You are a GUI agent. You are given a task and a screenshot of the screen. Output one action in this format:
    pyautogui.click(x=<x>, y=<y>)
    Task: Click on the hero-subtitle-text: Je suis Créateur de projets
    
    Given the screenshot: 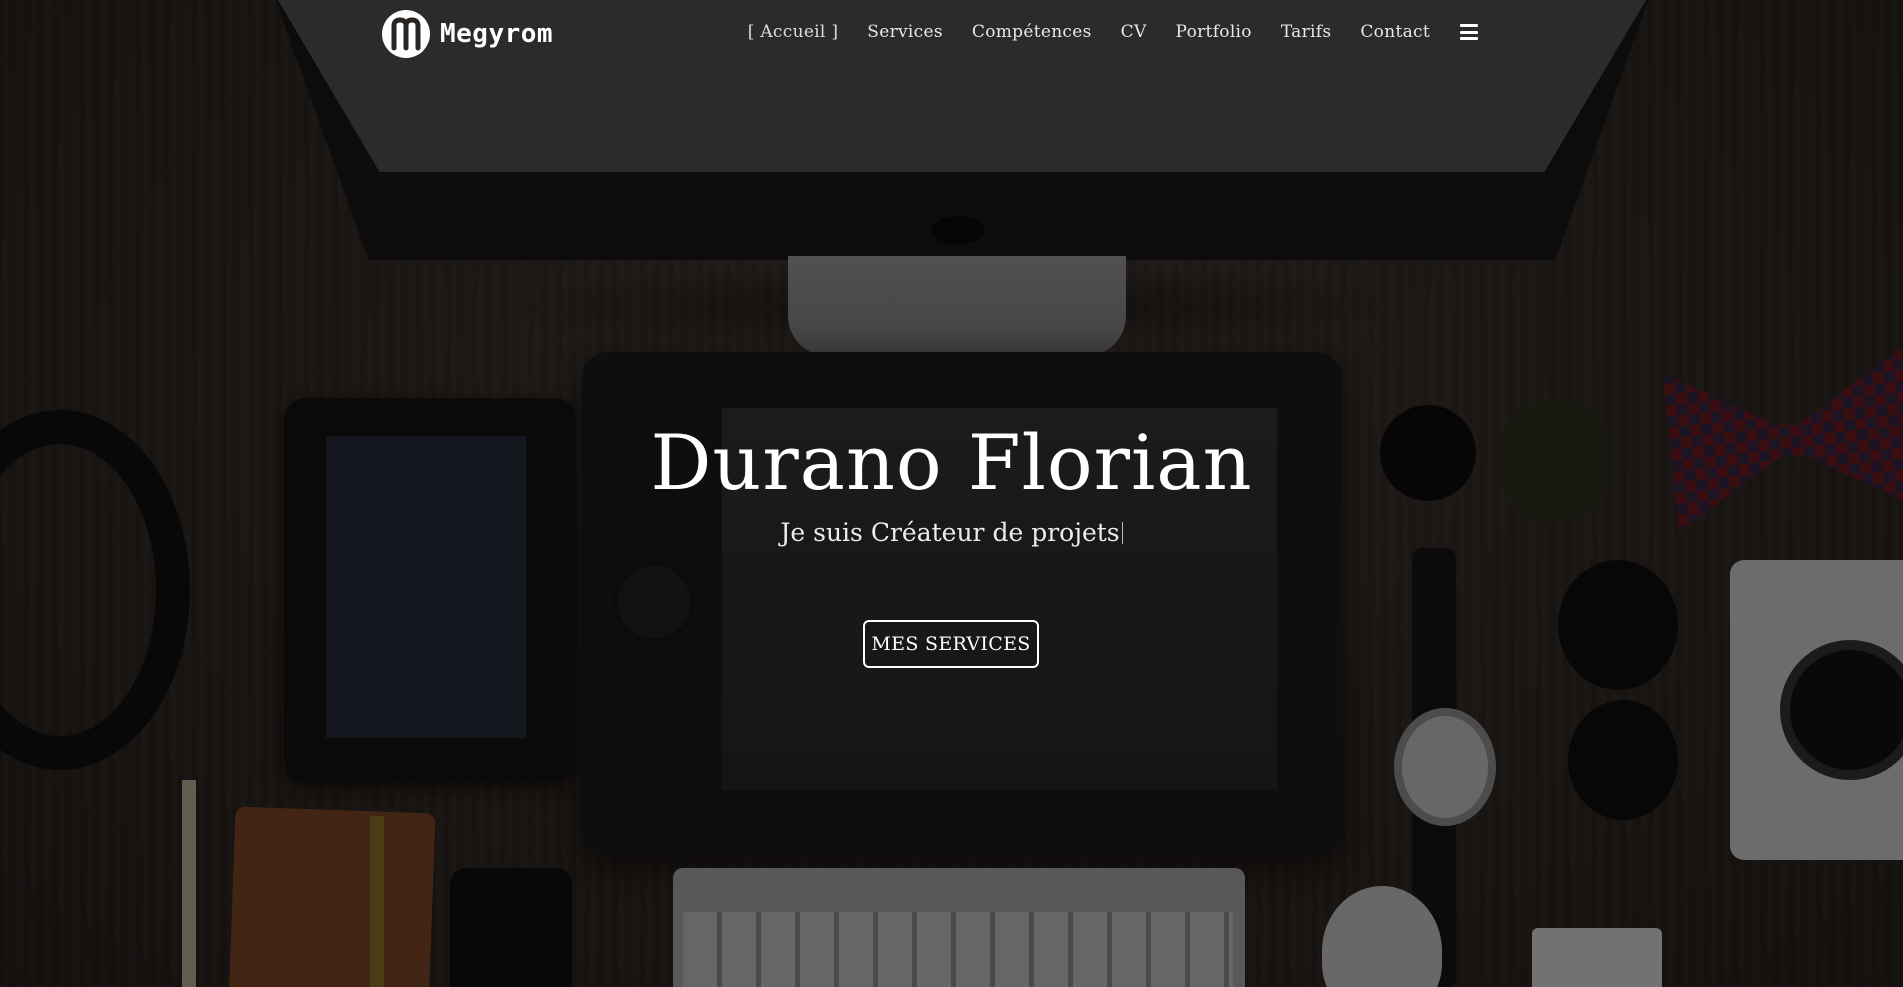 What is the action you would take?
    pyautogui.click(x=950, y=532)
    